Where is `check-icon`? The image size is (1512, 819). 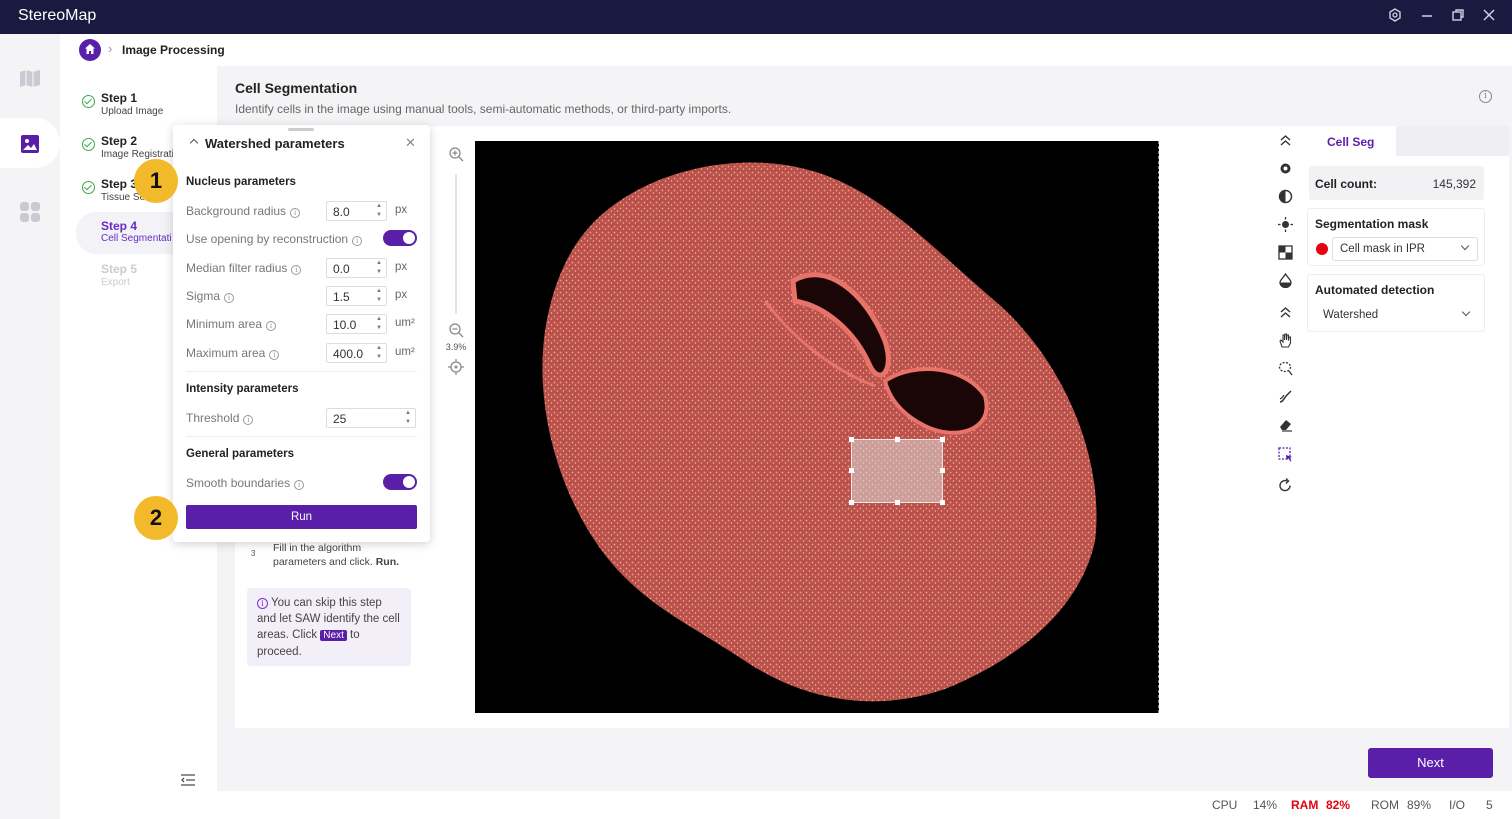
check-icon is located at coordinates (88, 144).